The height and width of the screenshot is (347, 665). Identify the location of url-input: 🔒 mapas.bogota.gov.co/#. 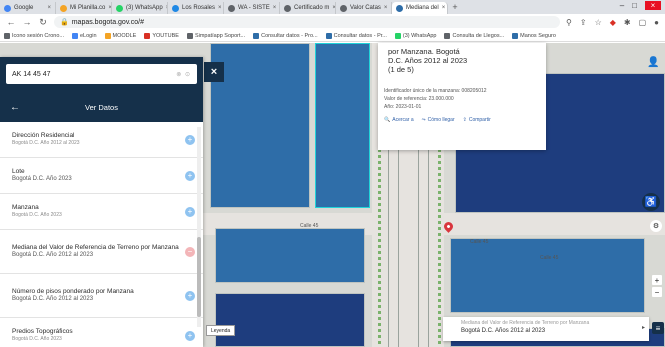
(307, 22).